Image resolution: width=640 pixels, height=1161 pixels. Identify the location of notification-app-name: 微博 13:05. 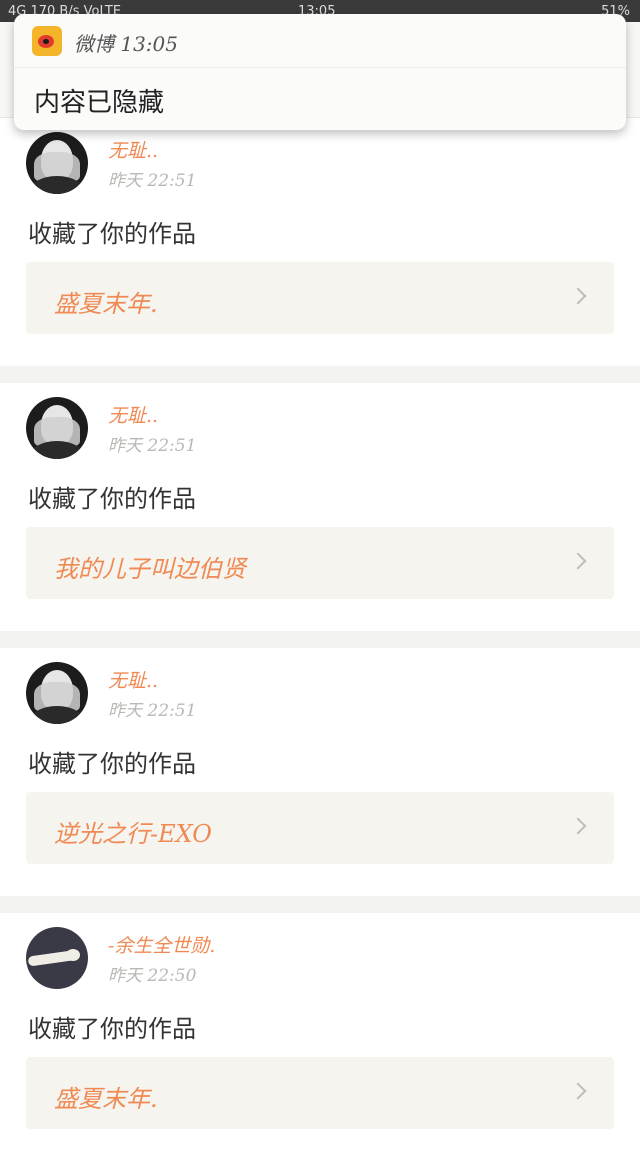
(126, 42).